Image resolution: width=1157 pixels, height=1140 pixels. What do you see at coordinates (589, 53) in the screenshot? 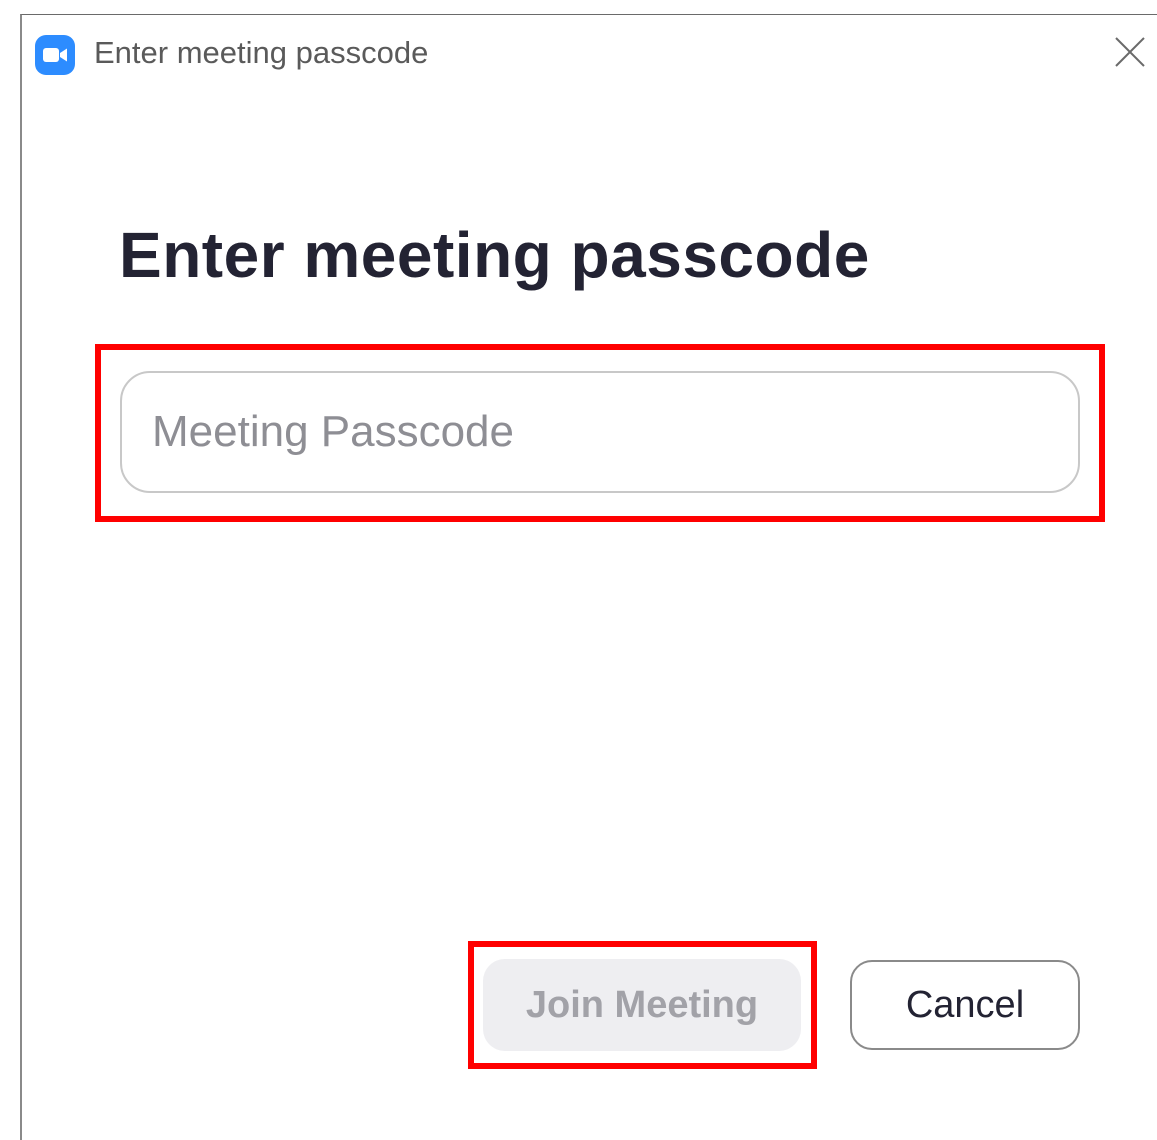
I see `title-bar: Enter meeting passcode` at bounding box center [589, 53].